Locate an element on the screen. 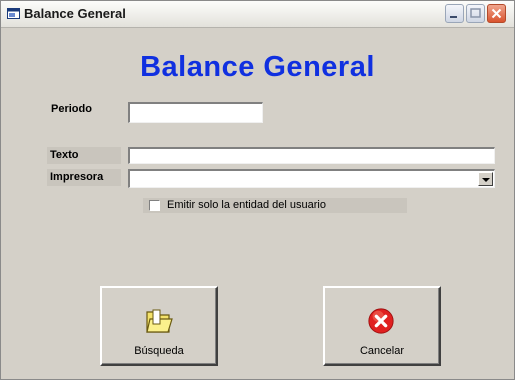  close-icon is located at coordinates (496, 13).